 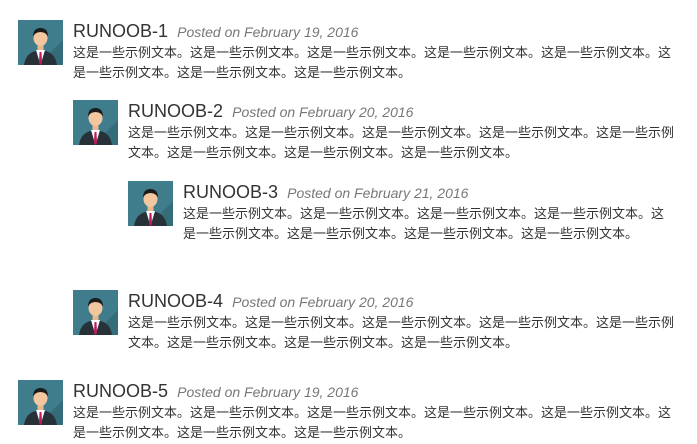 I want to click on comment-date: Posted on February 21, 2016, so click(x=378, y=193).